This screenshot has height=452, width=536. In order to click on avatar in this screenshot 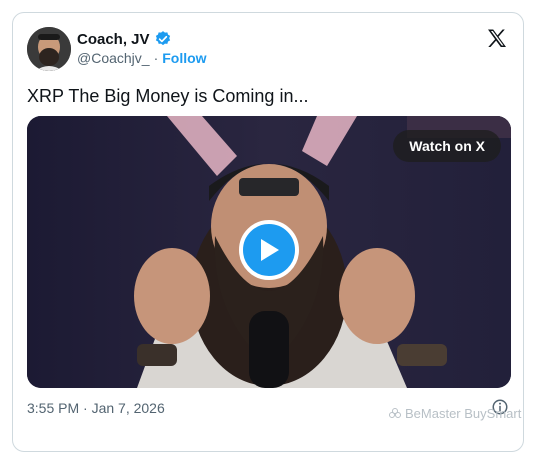, I will do `click(49, 49)`.